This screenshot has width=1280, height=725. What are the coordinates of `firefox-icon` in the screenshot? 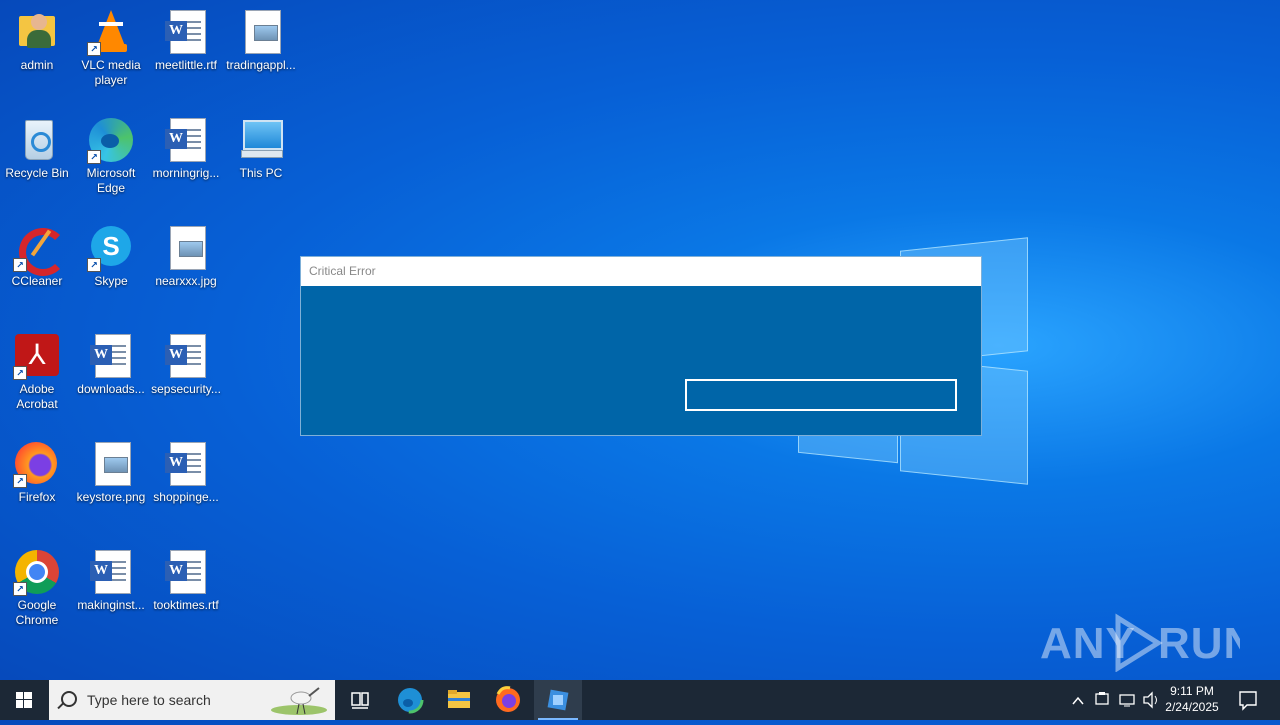 It's located at (508, 699).